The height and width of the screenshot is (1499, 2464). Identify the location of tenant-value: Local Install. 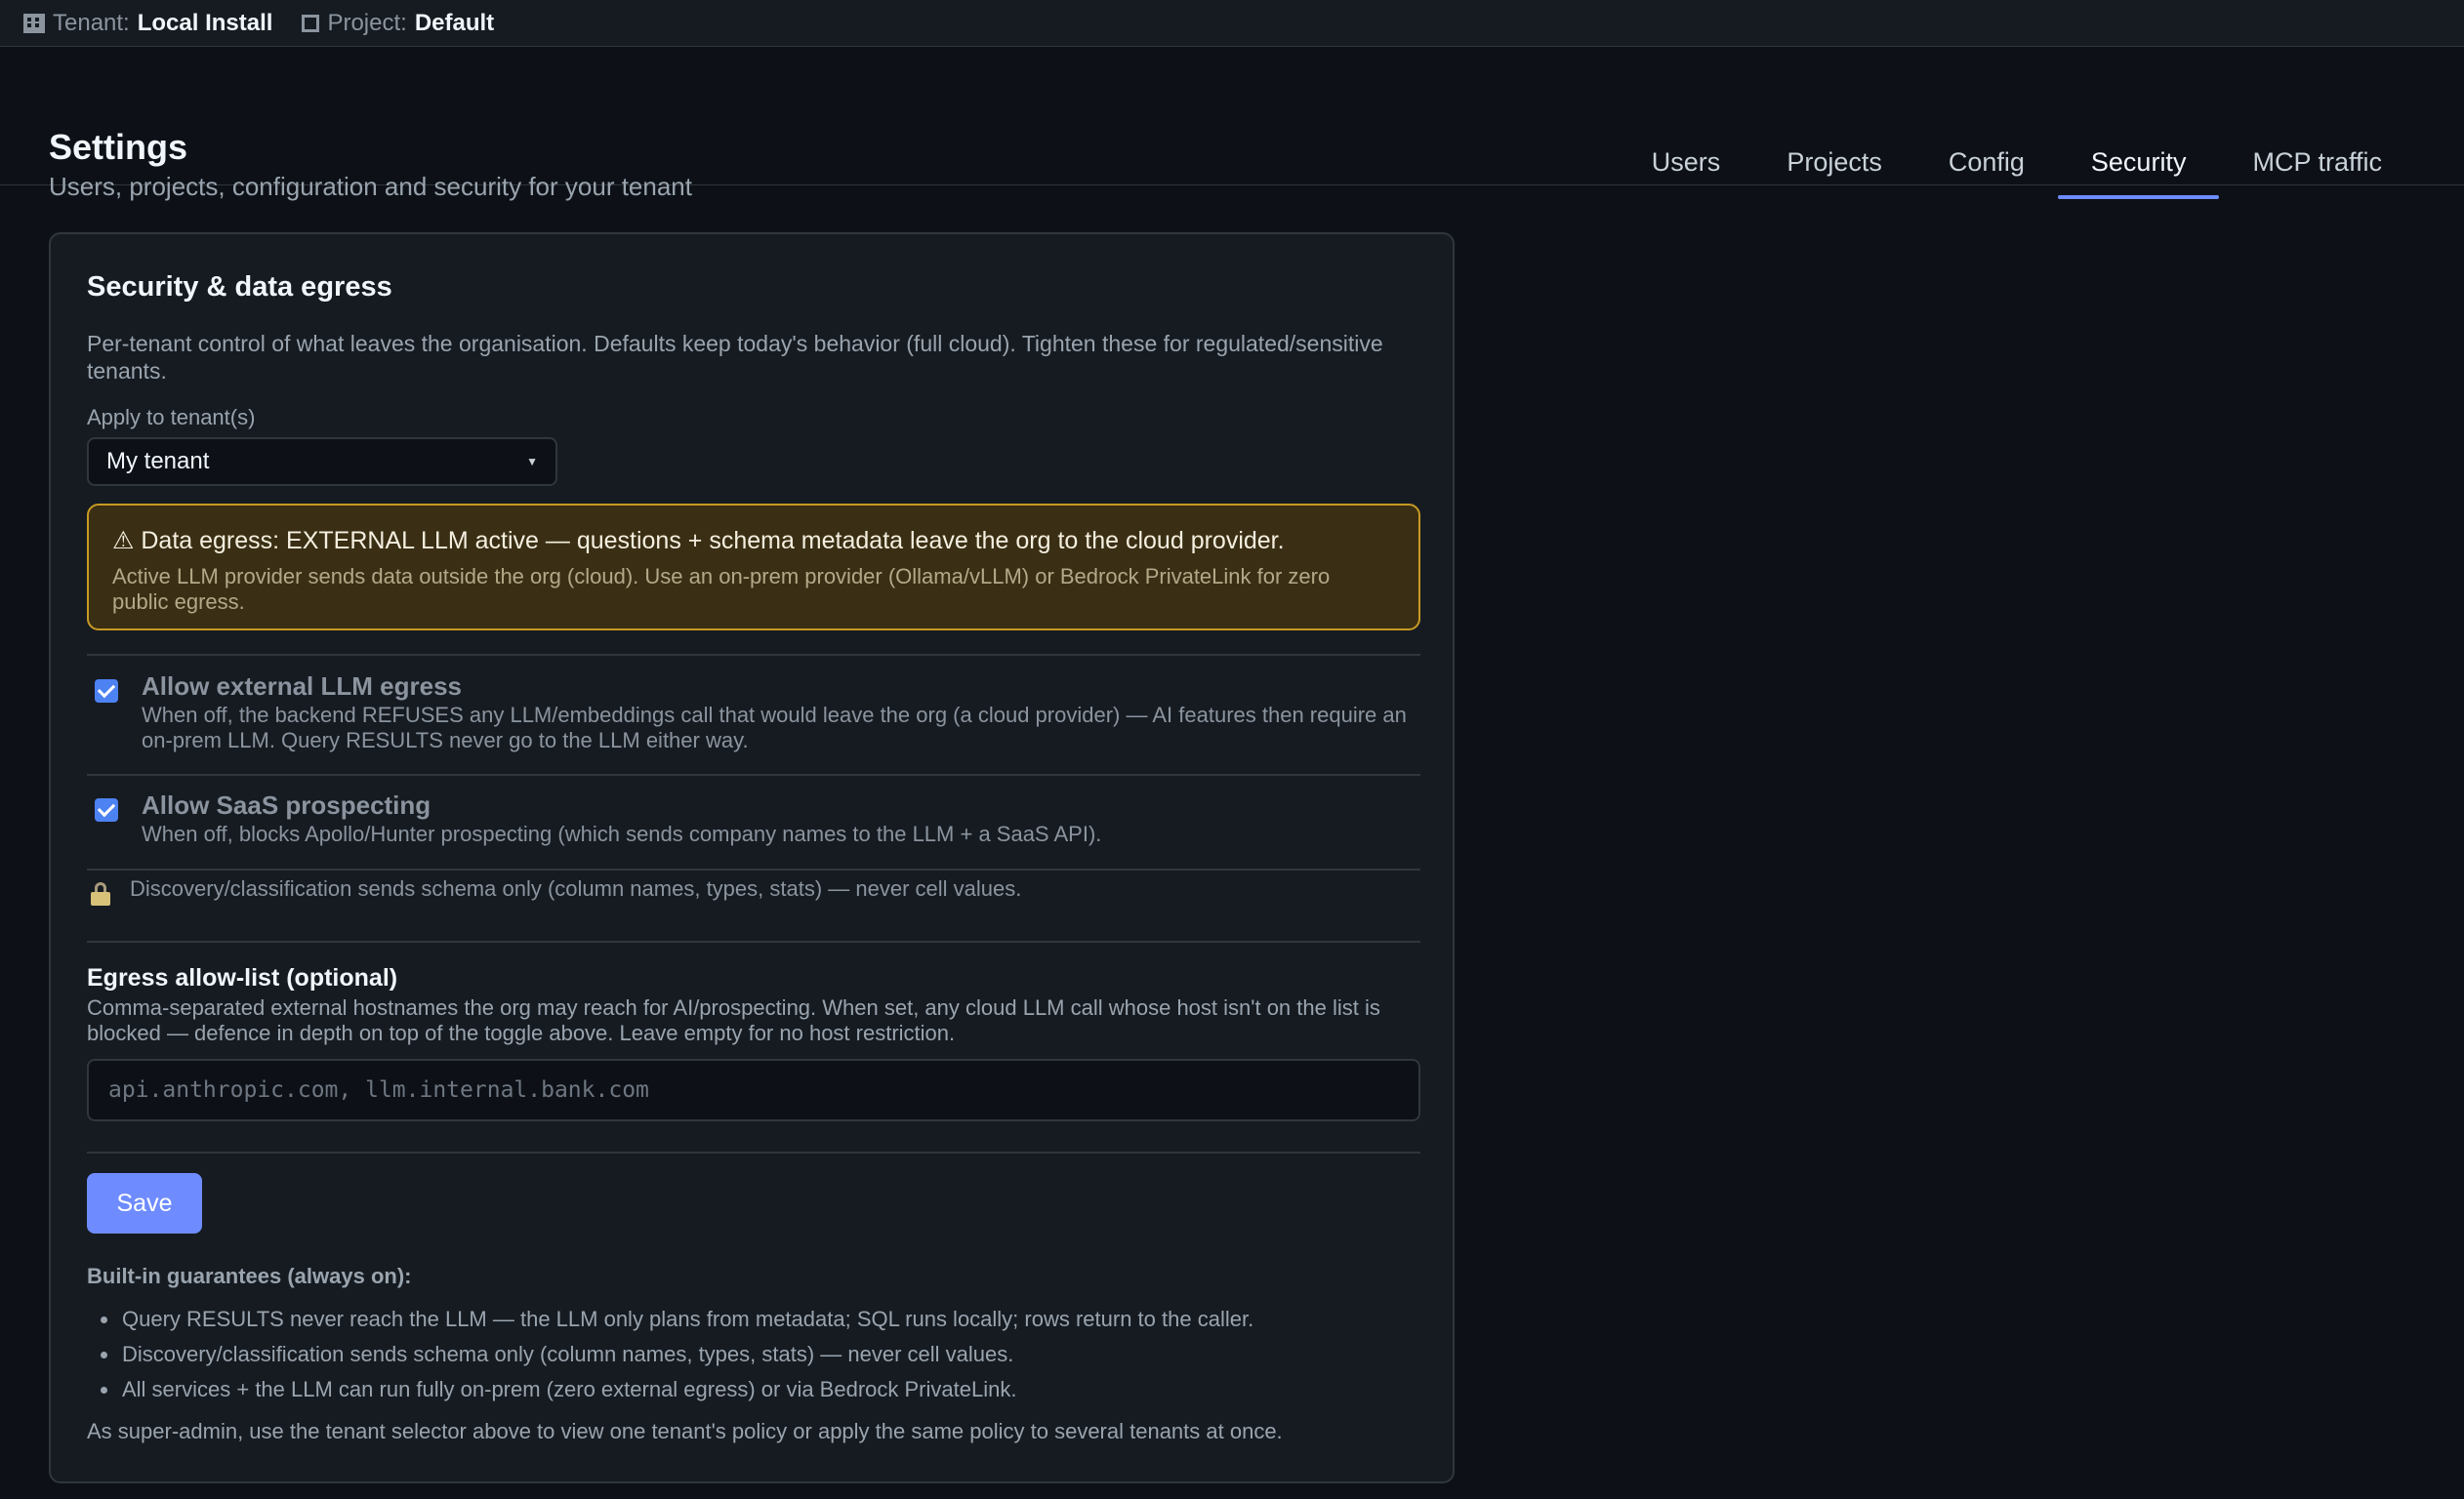
(205, 23).